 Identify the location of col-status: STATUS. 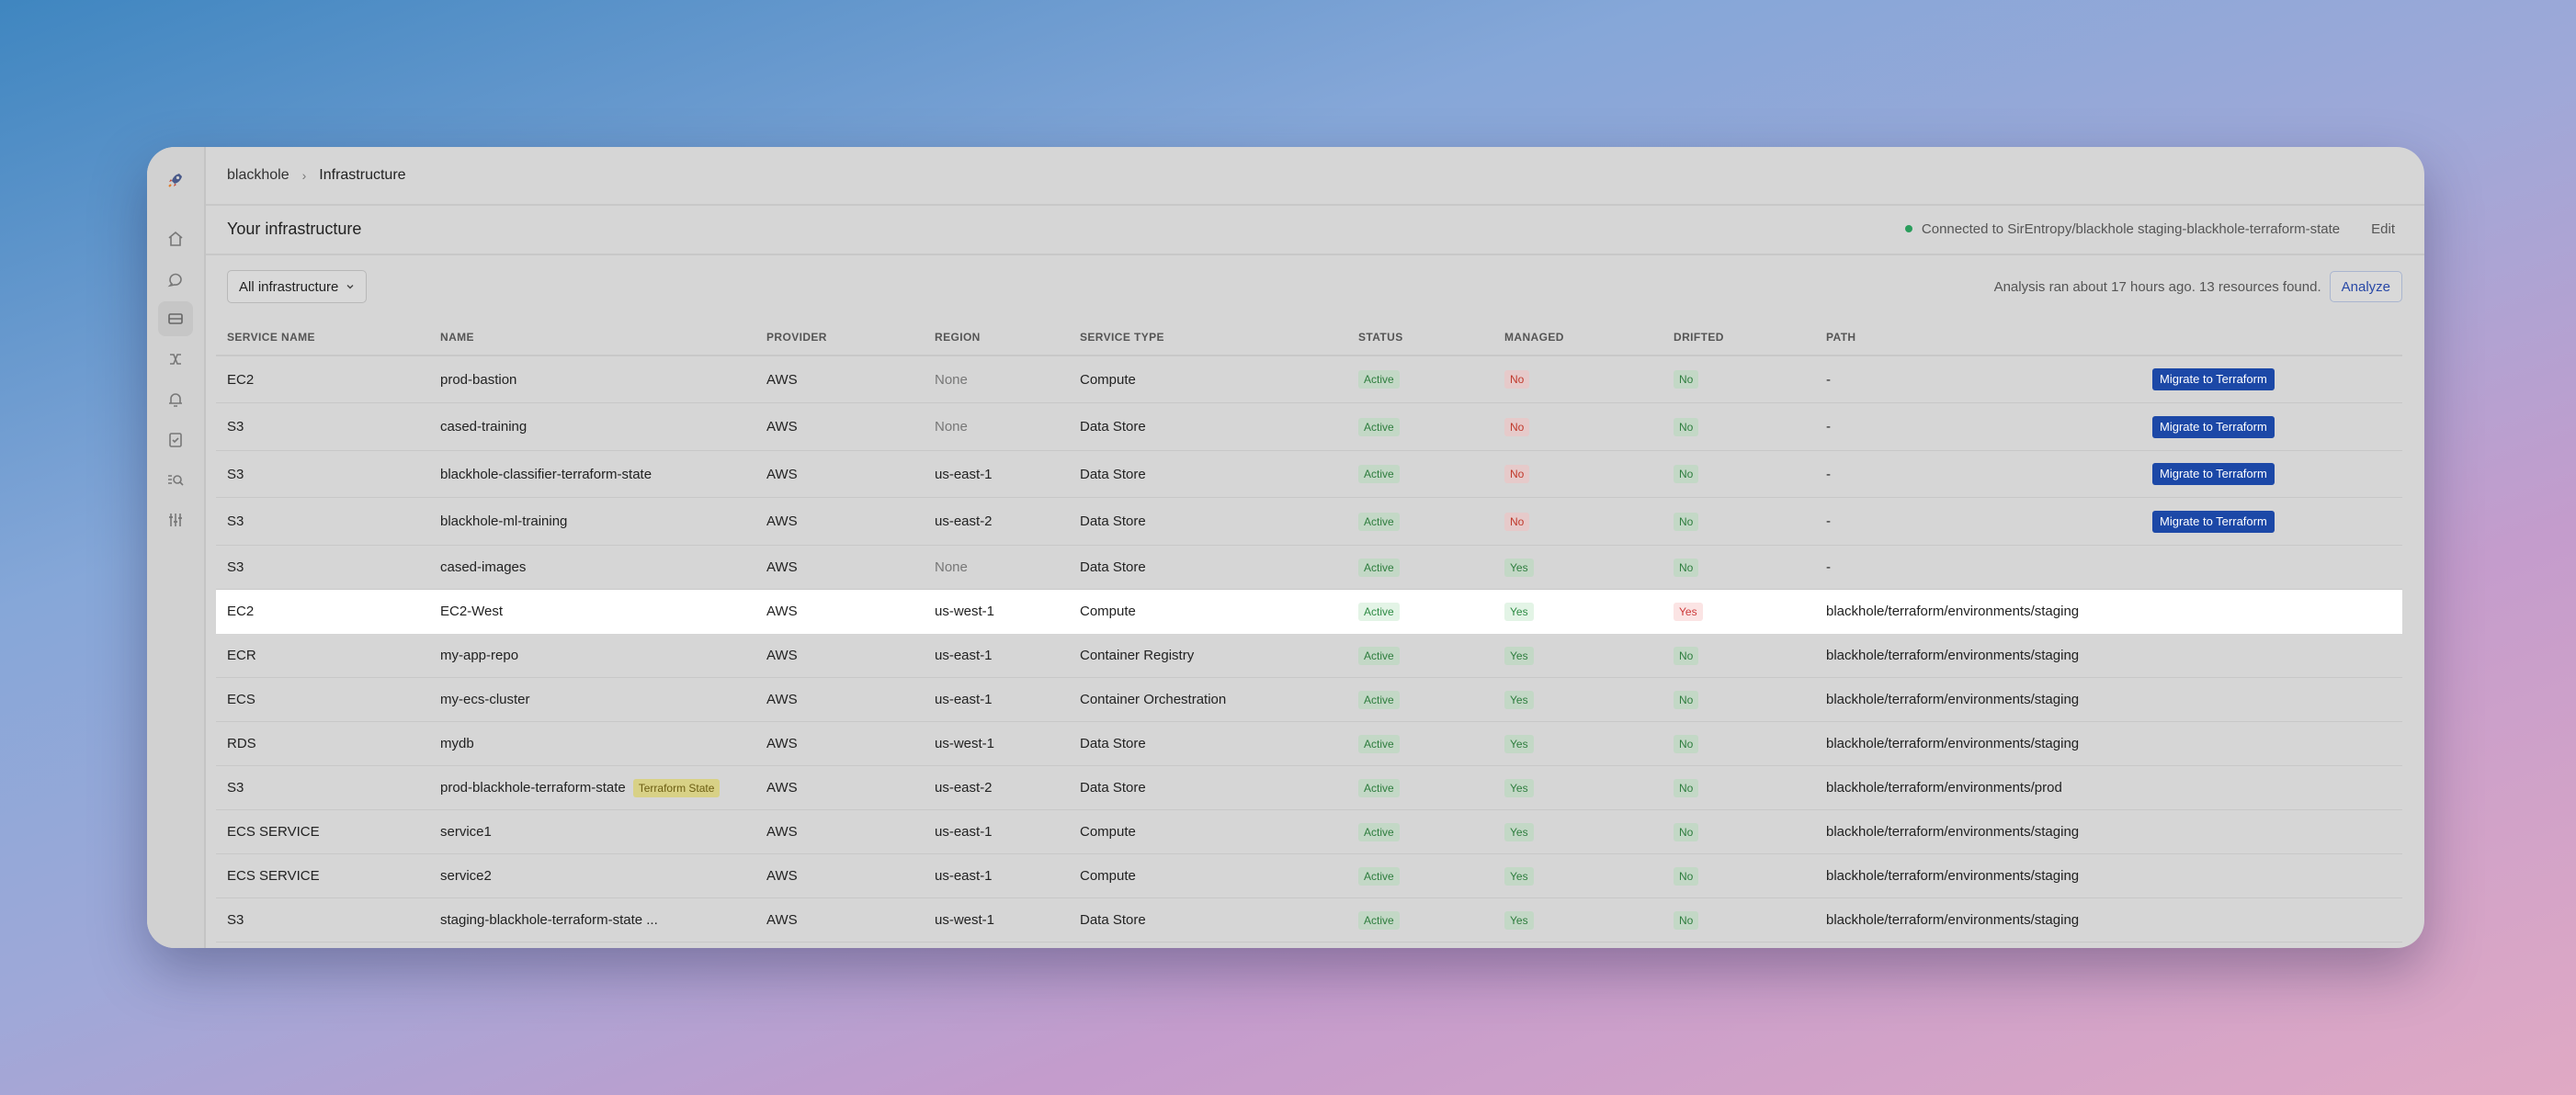
(1381, 337).